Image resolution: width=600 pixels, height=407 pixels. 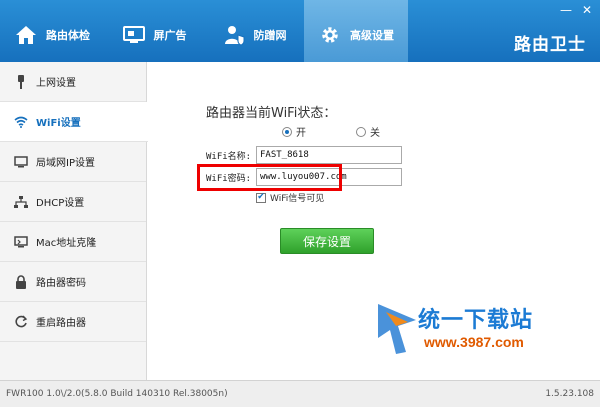 I want to click on sidebar-item-label: 路由器密码, so click(x=61, y=283).